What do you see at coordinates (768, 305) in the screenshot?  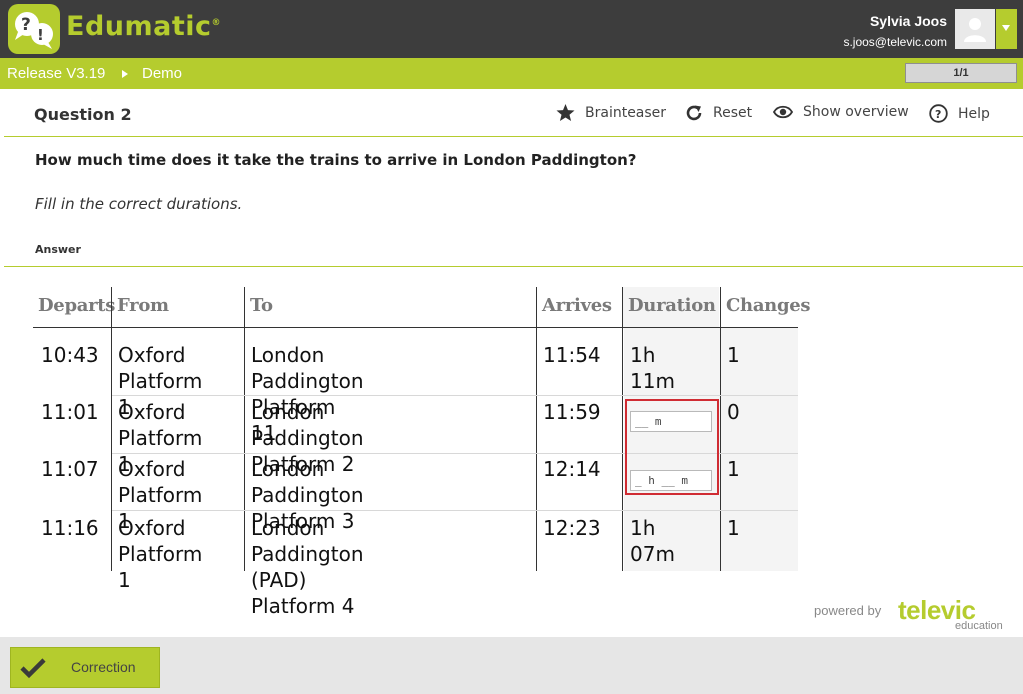 I see `column-header-changes: Changes` at bounding box center [768, 305].